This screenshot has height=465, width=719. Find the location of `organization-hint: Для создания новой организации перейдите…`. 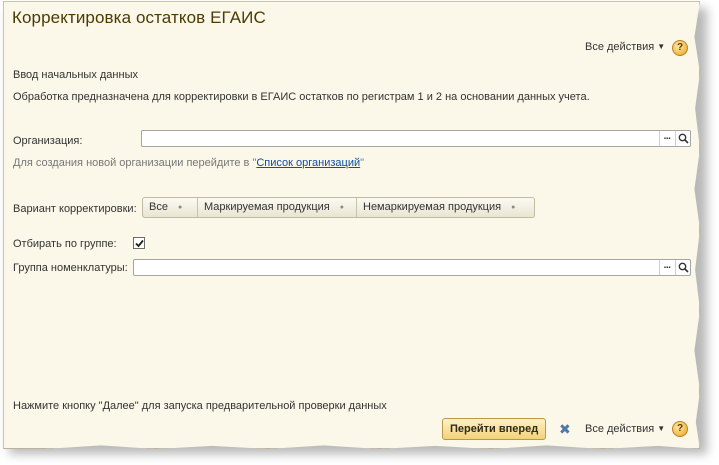

organization-hint: Для создания новой организации перейдите… is located at coordinates (188, 163).